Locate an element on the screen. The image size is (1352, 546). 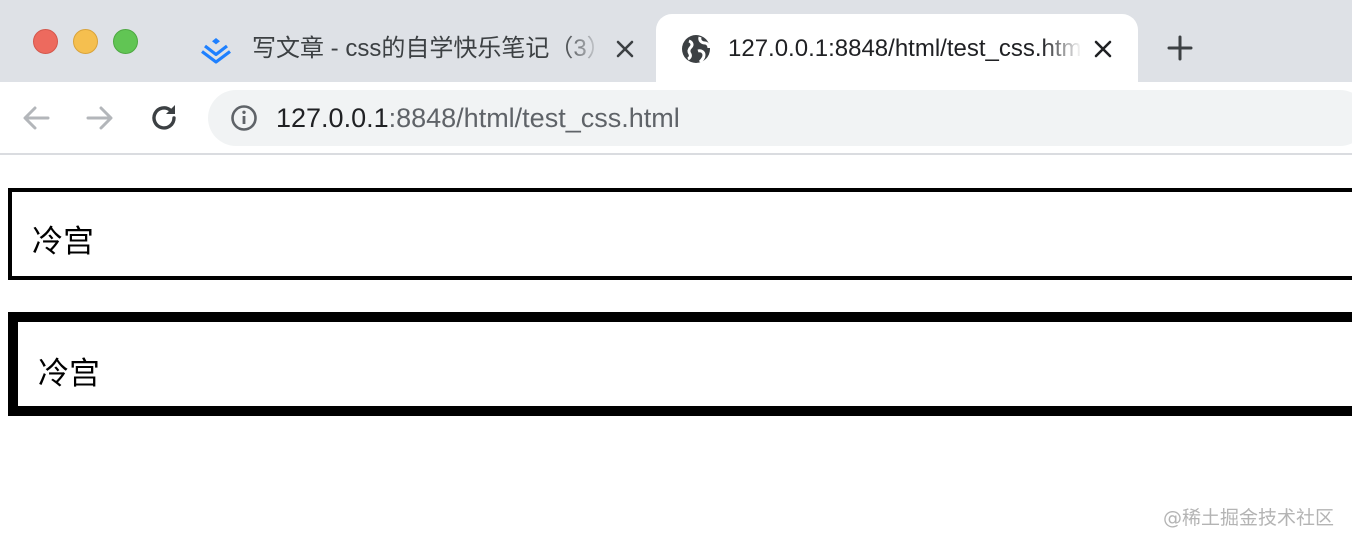
reload-icon is located at coordinates (164, 117).